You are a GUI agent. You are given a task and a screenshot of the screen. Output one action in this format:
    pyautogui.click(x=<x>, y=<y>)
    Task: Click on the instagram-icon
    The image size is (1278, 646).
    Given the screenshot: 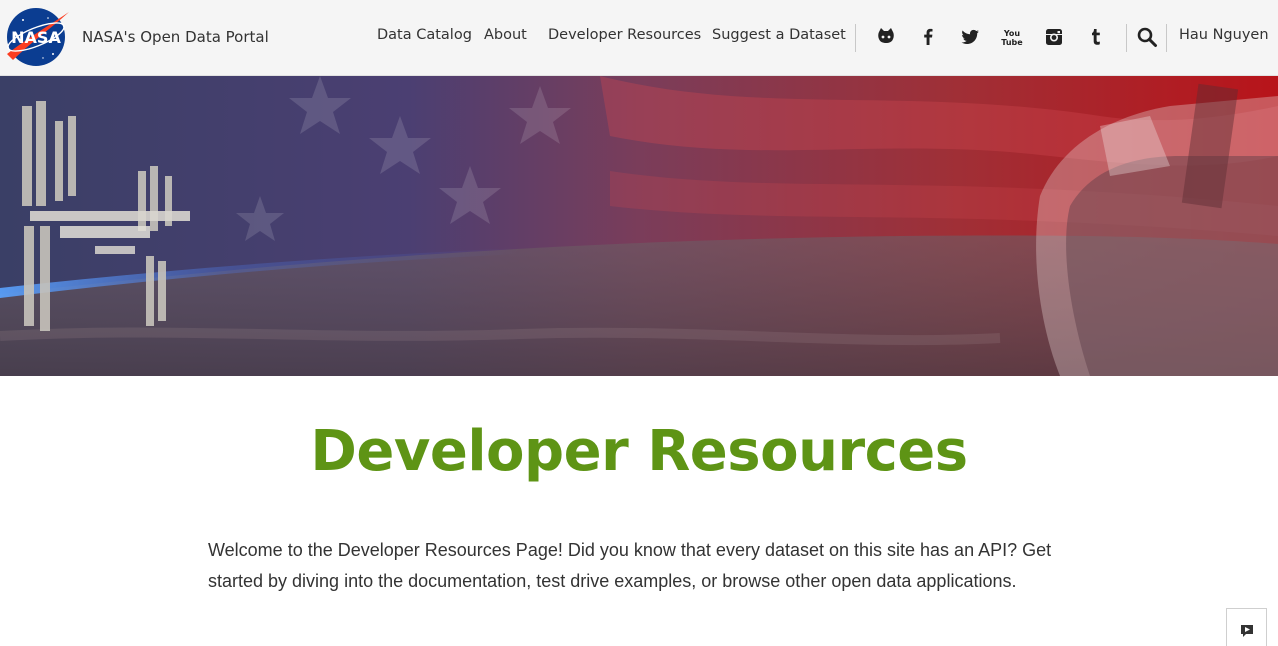 What is the action you would take?
    pyautogui.click(x=1054, y=37)
    